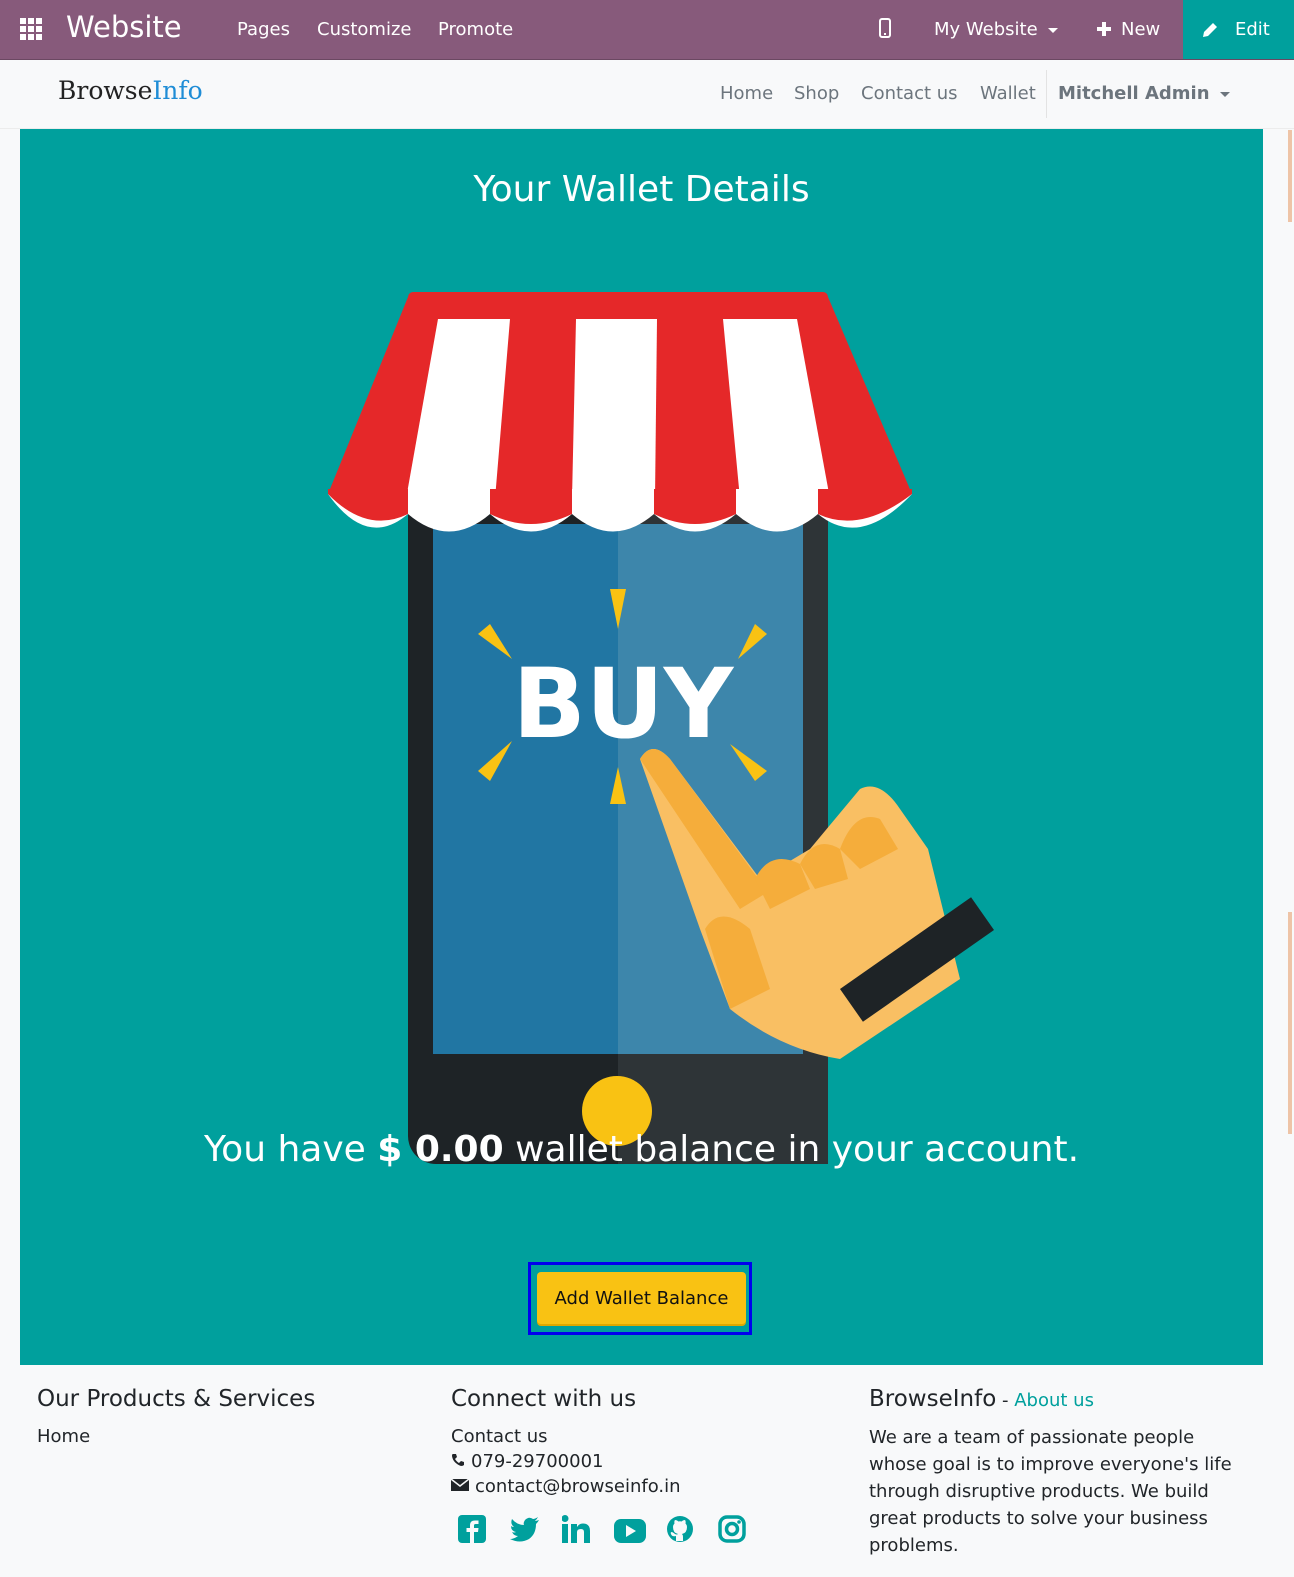 The height and width of the screenshot is (1577, 1294). I want to click on buy-text: BUY, so click(624, 704).